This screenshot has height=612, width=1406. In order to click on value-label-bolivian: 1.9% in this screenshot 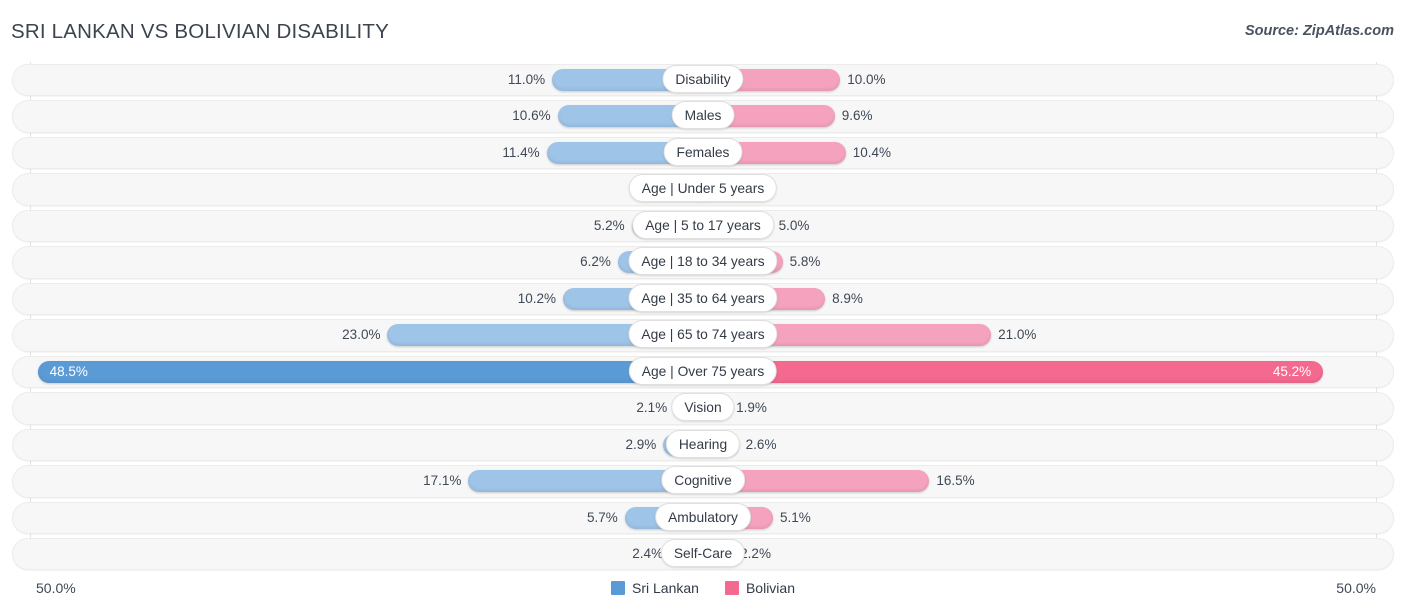, I will do `click(751, 408)`.